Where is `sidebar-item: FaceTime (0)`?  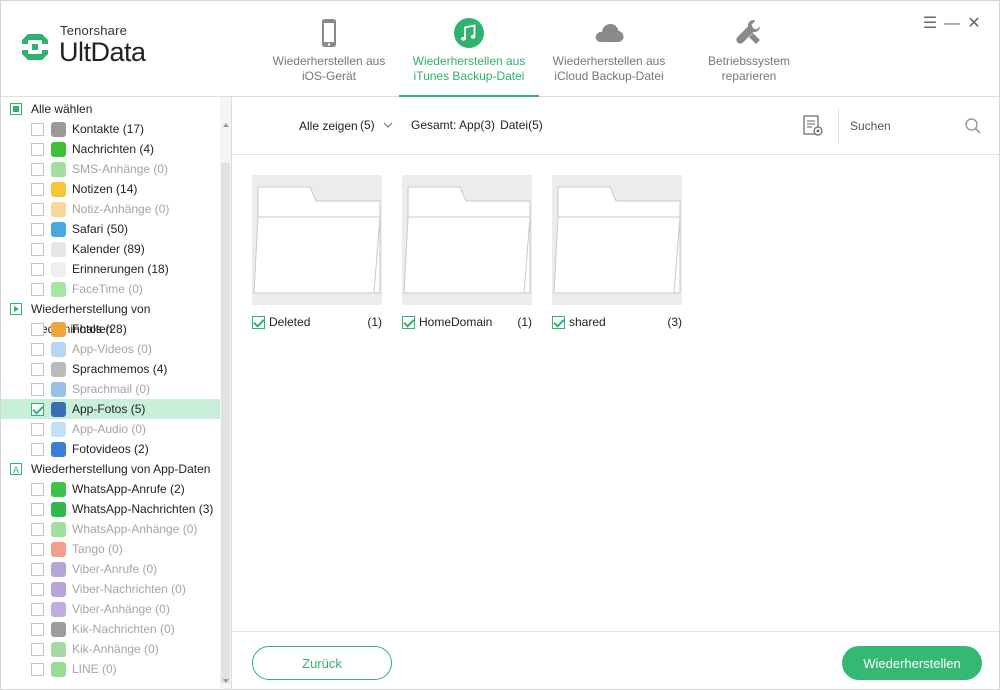 sidebar-item: FaceTime (0) is located at coordinates (110, 289).